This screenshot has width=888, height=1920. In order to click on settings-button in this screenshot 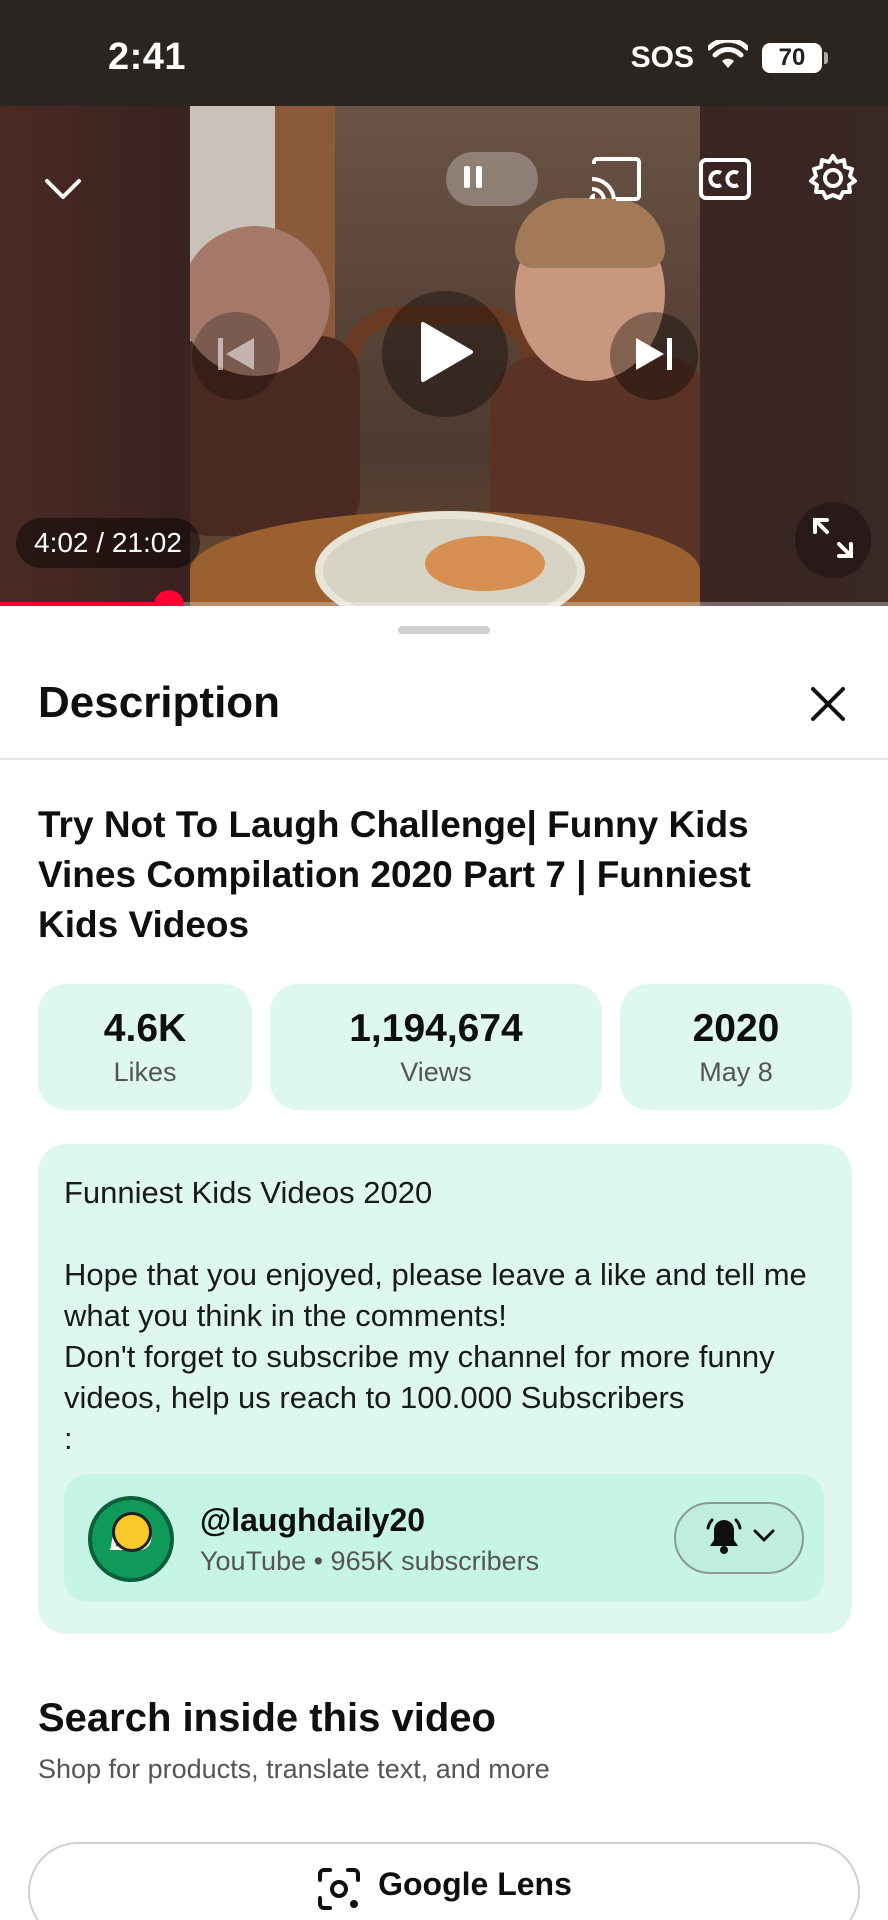, I will do `click(833, 180)`.